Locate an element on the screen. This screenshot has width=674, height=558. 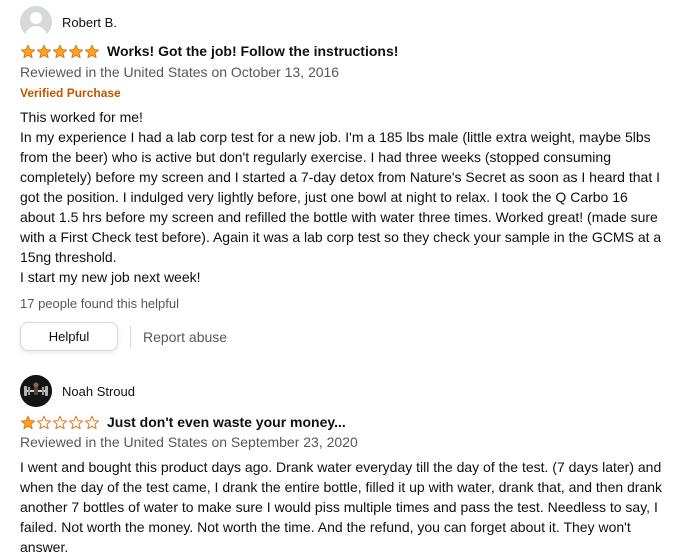
reviewer-name: Noah Stroud is located at coordinates (98, 391).